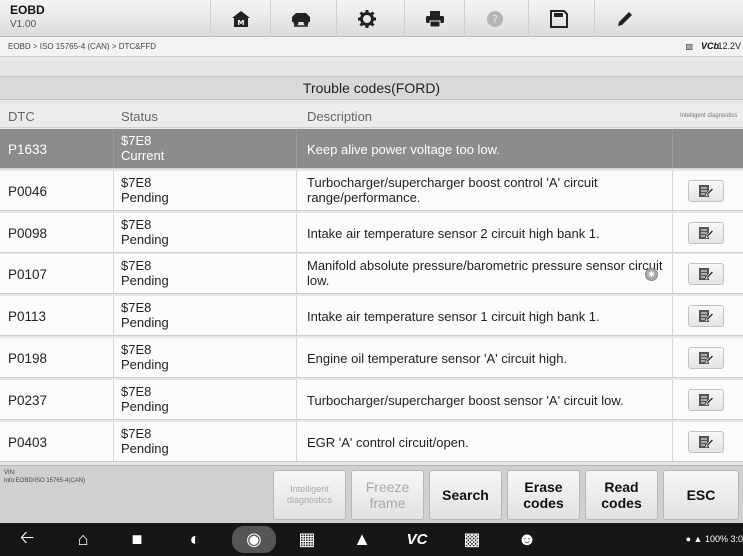  Describe the element at coordinates (543, 495) in the screenshot. I see `erase-codes-button: Erase codes` at that location.